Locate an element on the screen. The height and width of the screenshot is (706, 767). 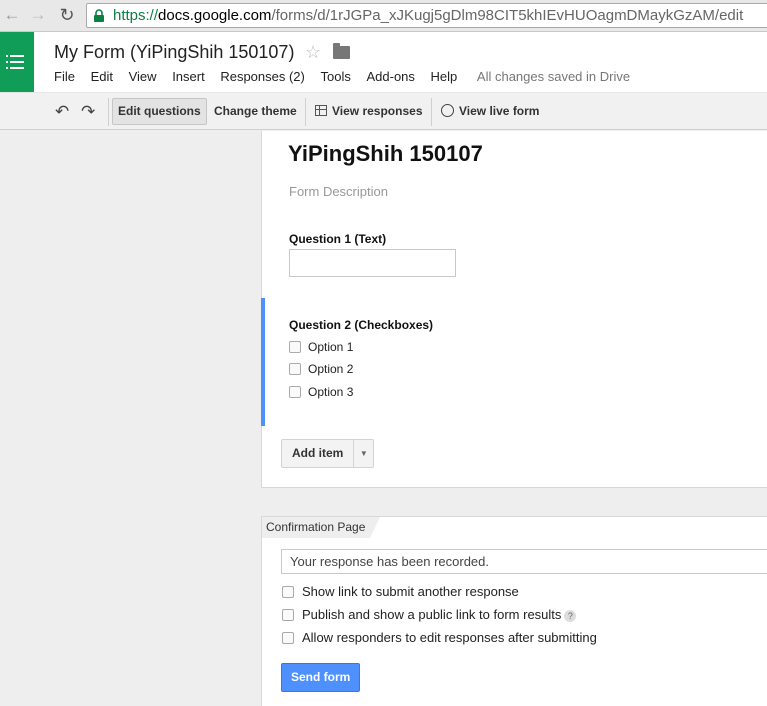
selected-question-marker is located at coordinates (263, 362).